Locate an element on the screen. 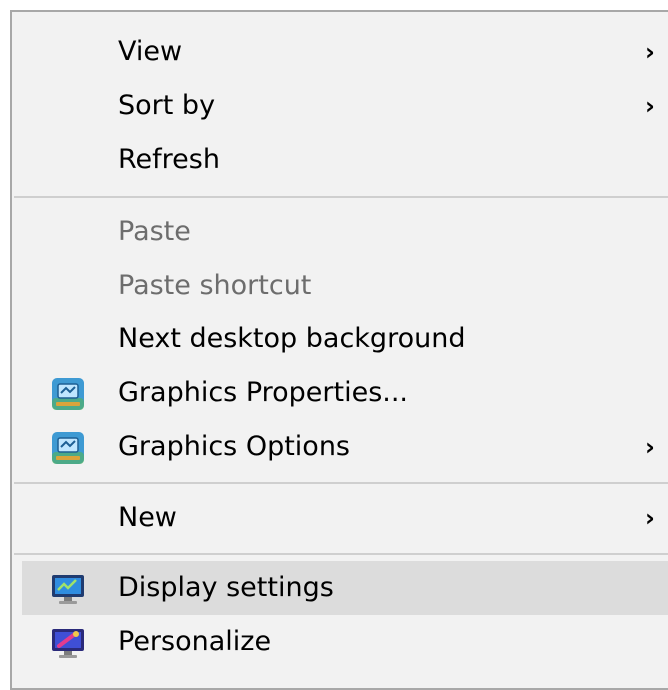 The width and height of the screenshot is (668, 690). menu-item-label: Paste shortcut is located at coordinates (215, 285).